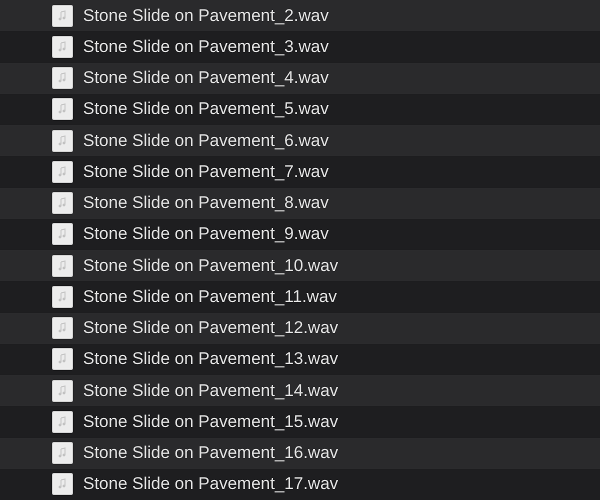 The width and height of the screenshot is (600, 500). What do you see at coordinates (210, 359) in the screenshot?
I see `file-name: Stone Slide on Pavement_13.wav` at bounding box center [210, 359].